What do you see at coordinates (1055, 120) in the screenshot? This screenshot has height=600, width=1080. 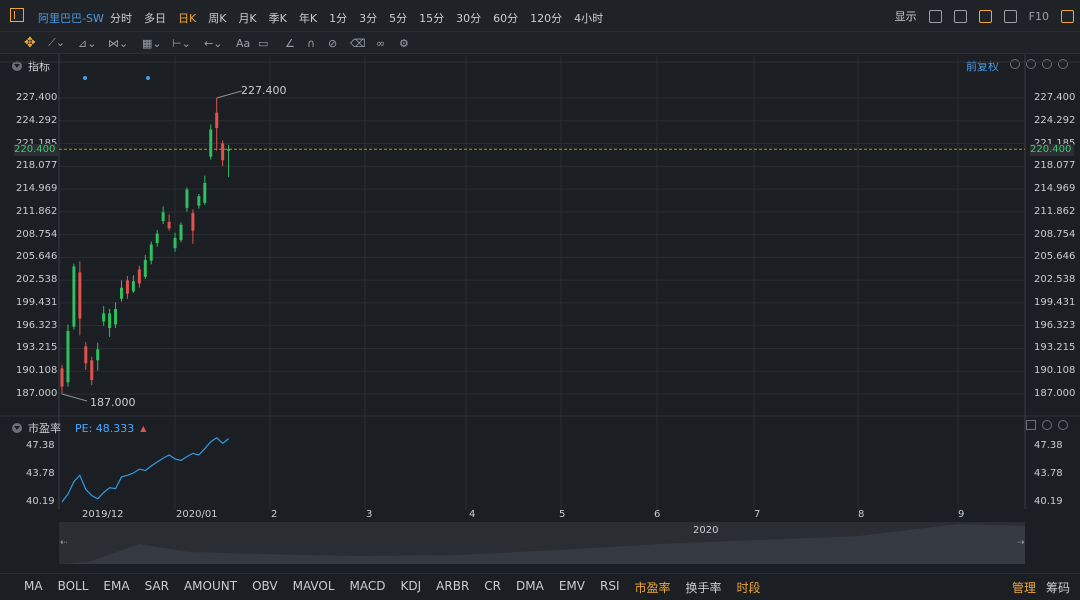 I see `price-tick-label: 224.292` at bounding box center [1055, 120].